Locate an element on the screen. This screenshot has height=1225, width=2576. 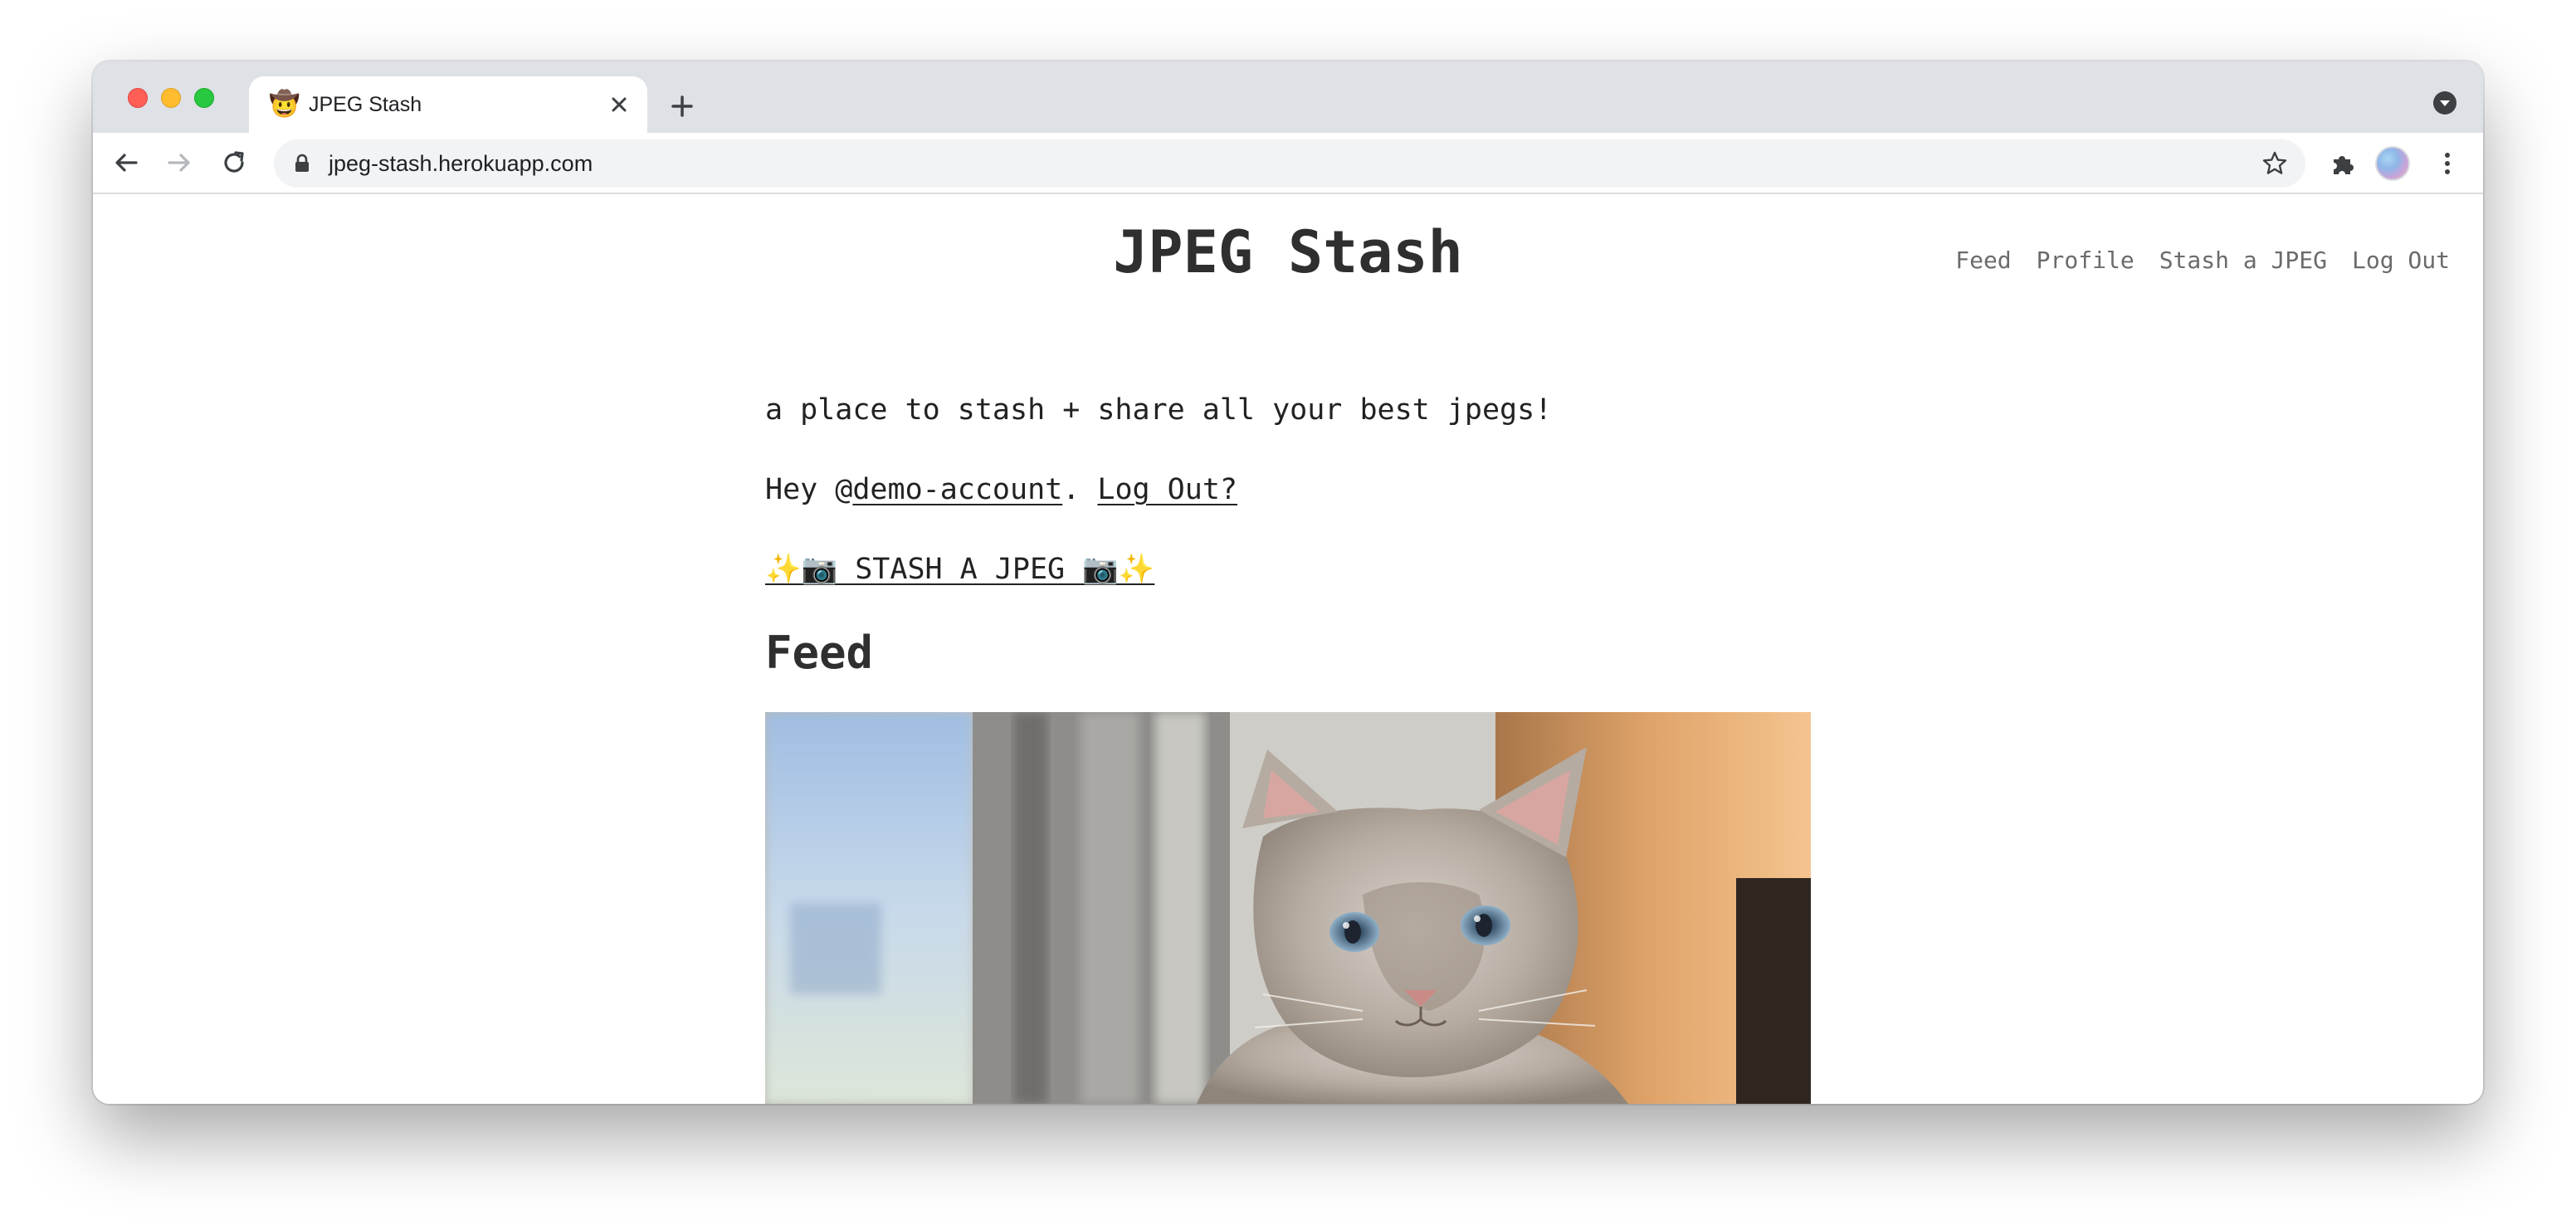
greeting: Hey @demo-account. Log Out? is located at coordinates (1305, 490).